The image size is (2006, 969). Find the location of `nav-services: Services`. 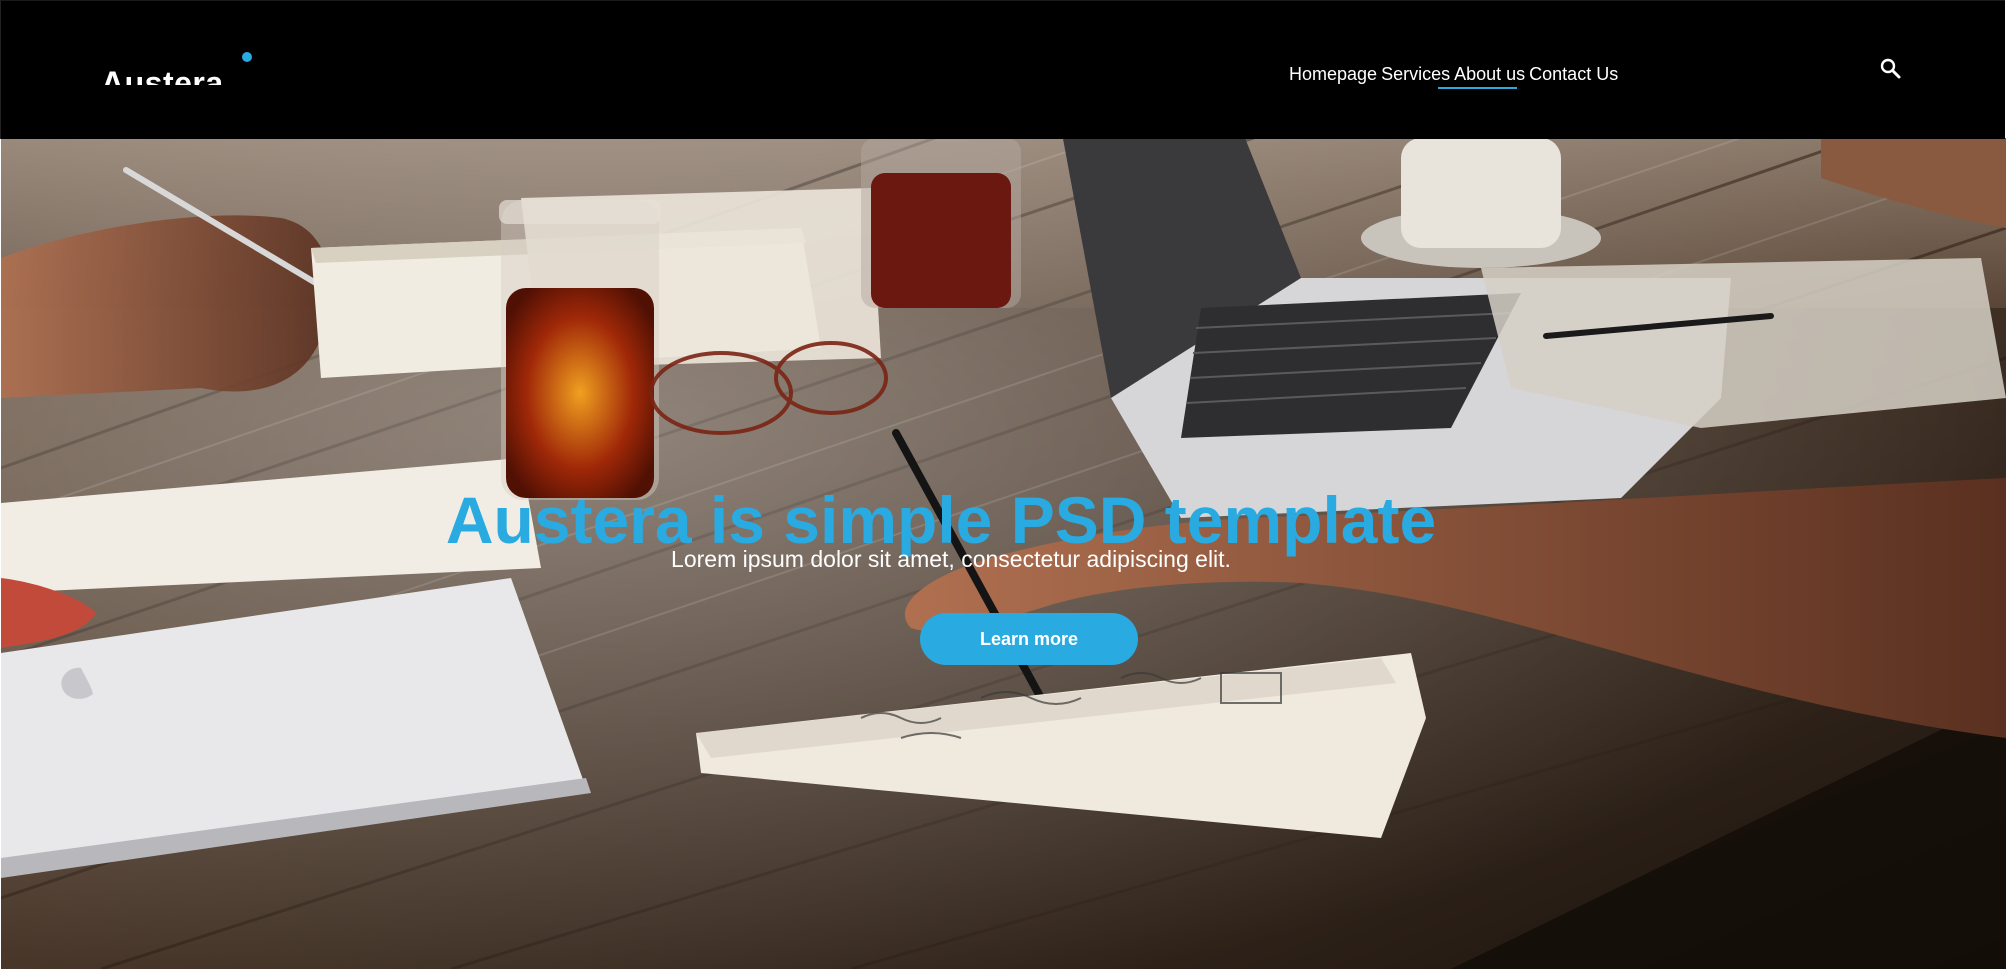

nav-services: Services is located at coordinates (1415, 74).